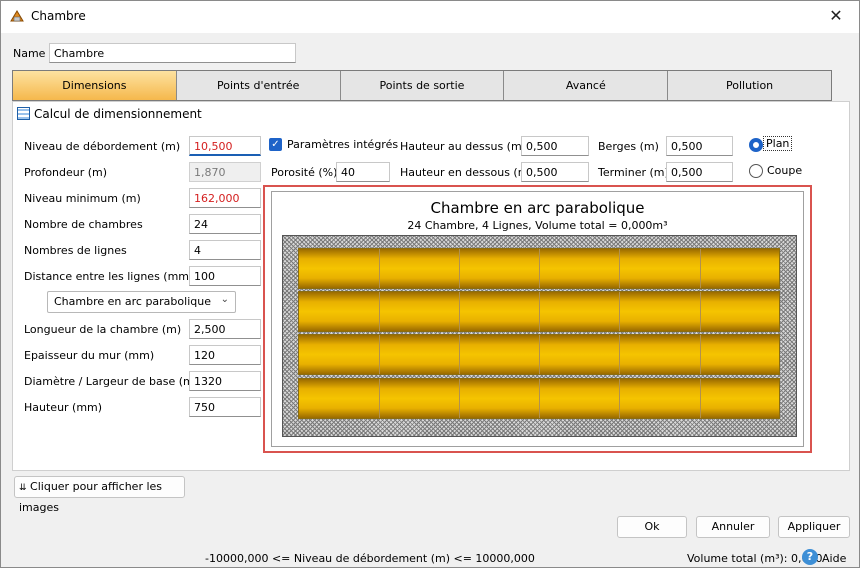 This screenshot has height=568, width=860. Describe the element at coordinates (225, 276) in the screenshot. I see `distance-lignes-input: 100` at that location.